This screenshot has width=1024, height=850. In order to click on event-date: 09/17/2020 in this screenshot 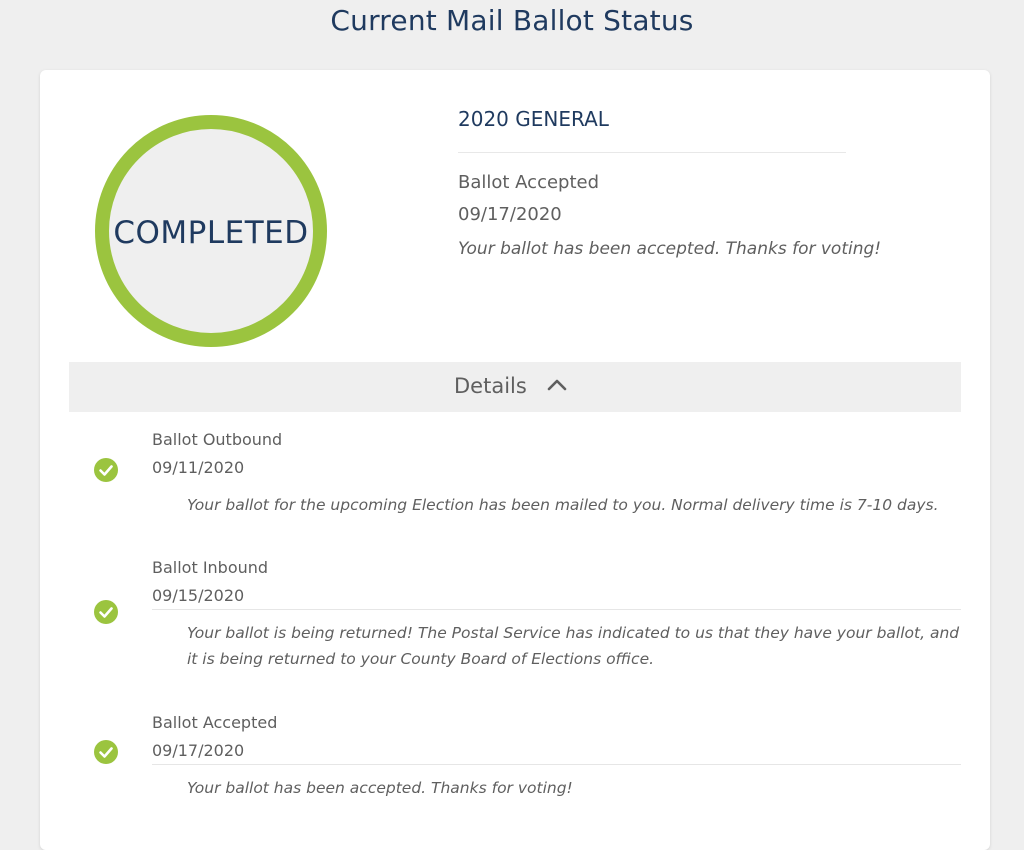, I will do `click(198, 750)`.